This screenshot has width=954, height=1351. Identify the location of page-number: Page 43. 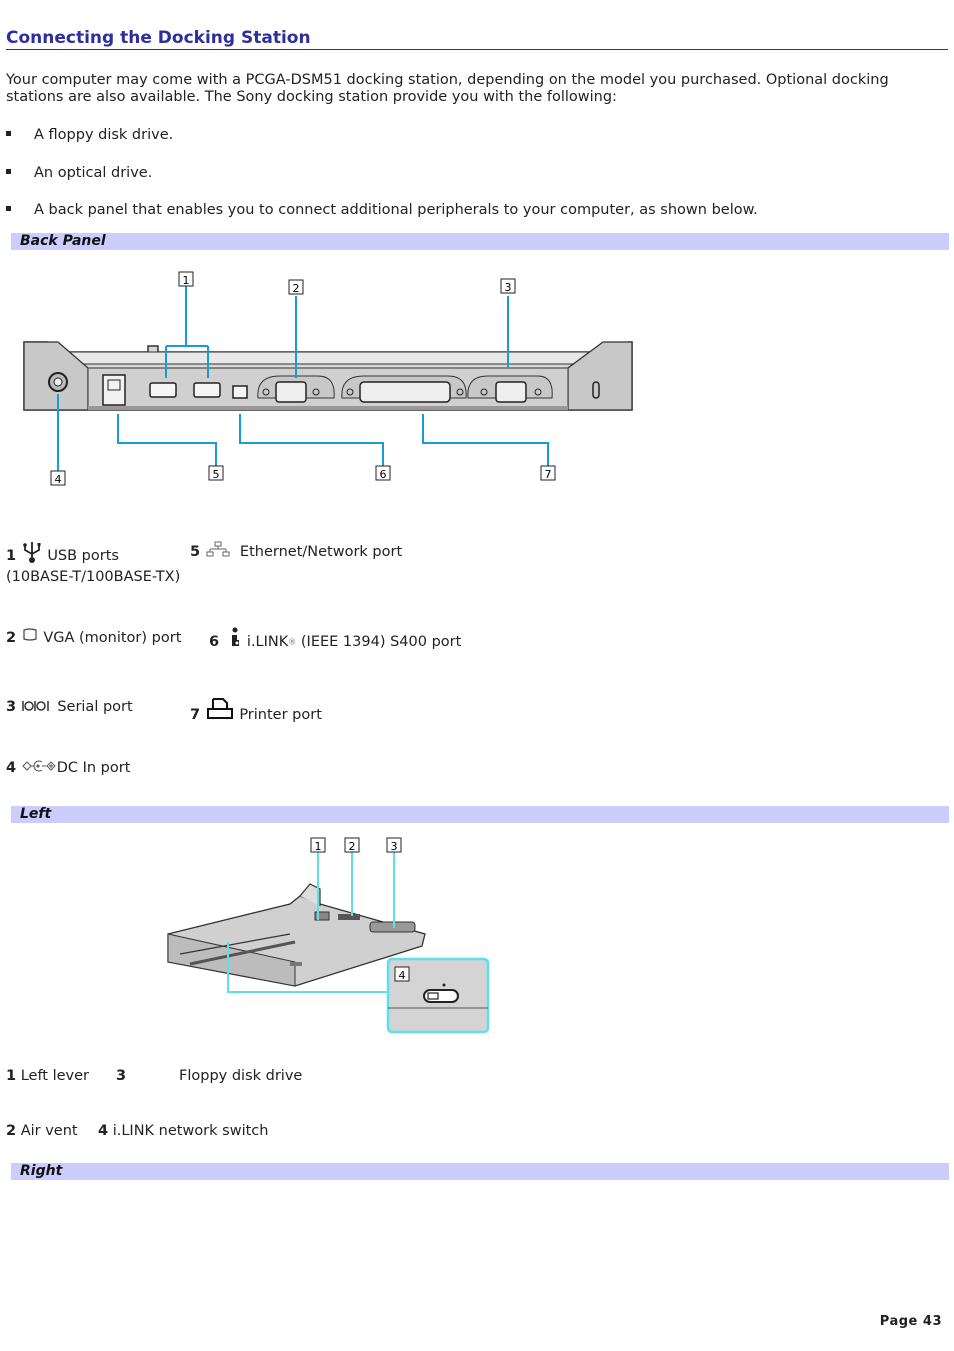
(910, 1321).